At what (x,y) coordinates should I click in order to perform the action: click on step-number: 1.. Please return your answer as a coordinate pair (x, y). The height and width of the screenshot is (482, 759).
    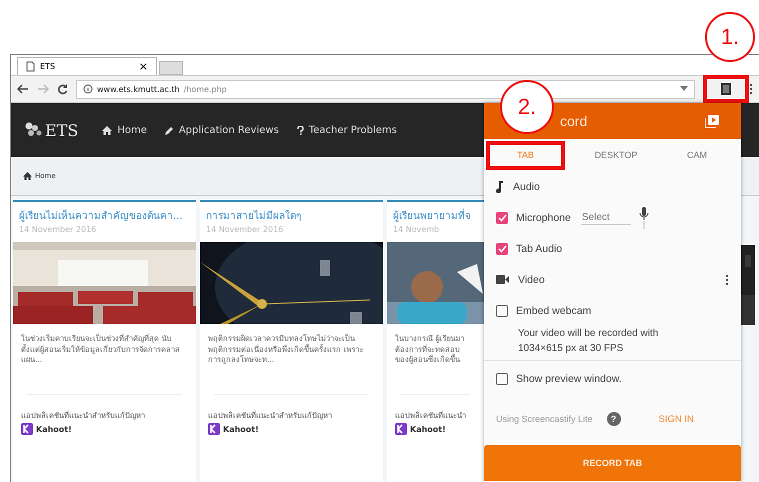
    Looking at the image, I should click on (730, 37).